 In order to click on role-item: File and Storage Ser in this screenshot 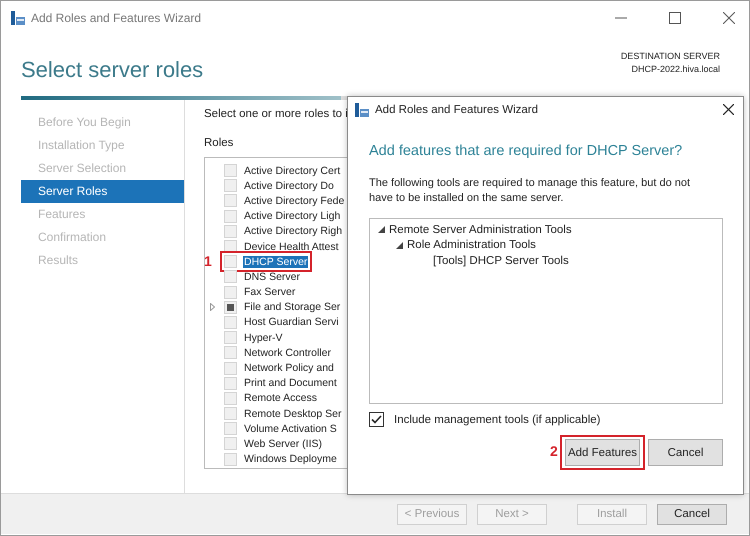, I will do `click(292, 307)`.